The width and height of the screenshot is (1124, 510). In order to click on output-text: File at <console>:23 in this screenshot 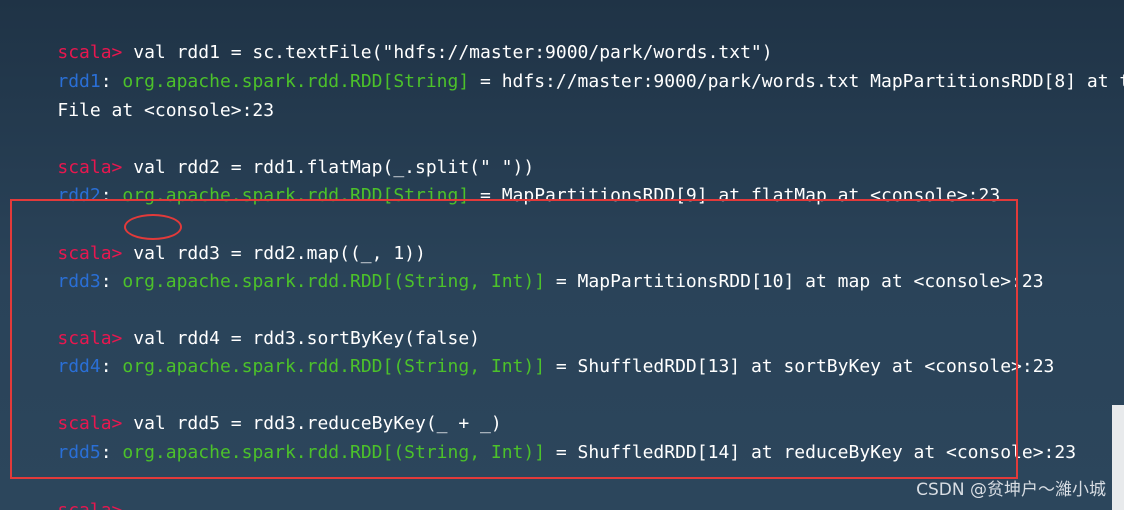, I will do `click(166, 110)`.